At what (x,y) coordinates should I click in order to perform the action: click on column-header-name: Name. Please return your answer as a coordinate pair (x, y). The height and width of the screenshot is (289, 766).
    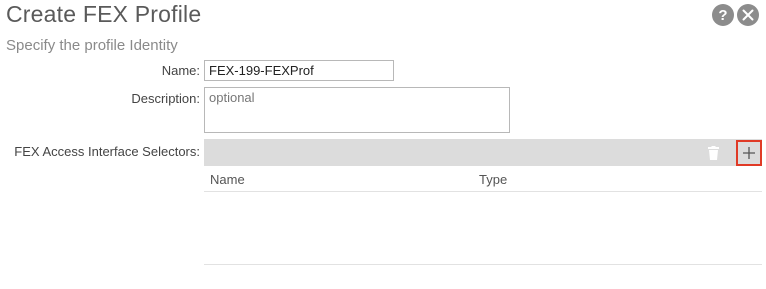
    Looking at the image, I should click on (227, 179).